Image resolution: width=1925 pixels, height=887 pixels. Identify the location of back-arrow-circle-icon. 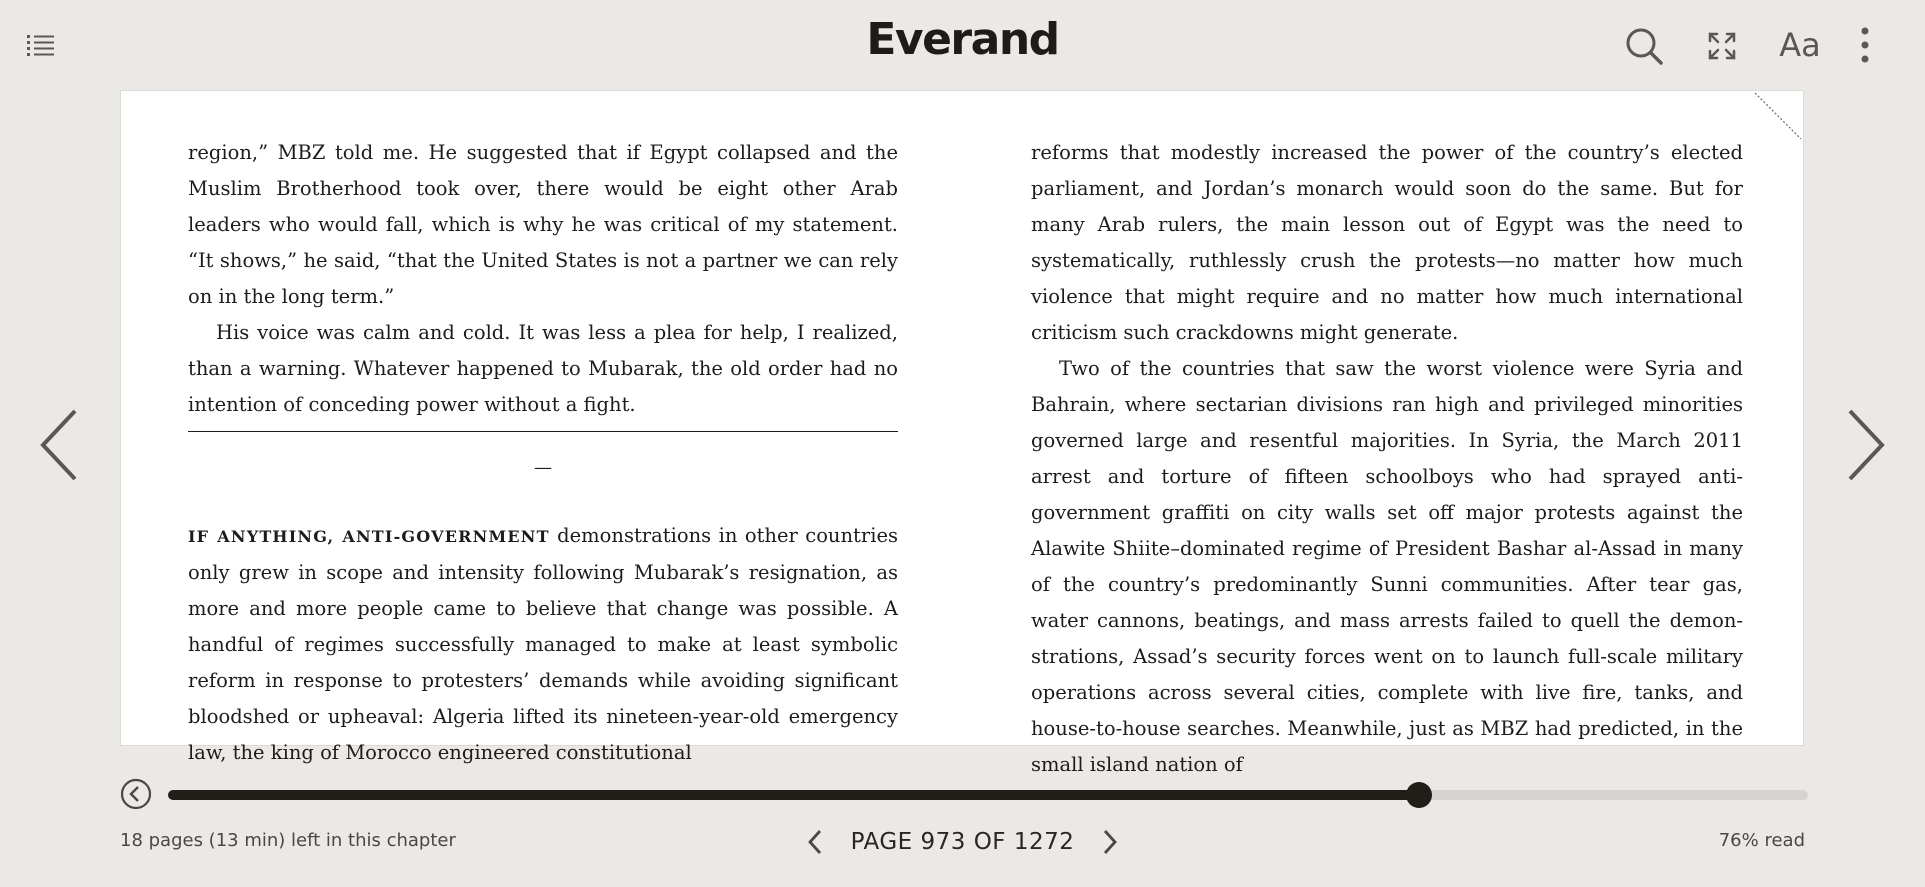
(136, 794).